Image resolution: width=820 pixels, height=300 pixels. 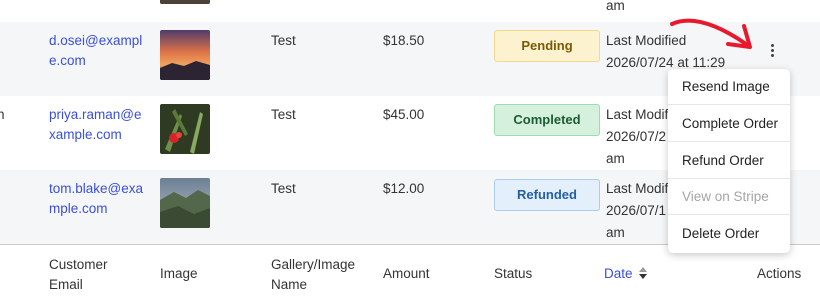 What do you see at coordinates (547, 120) in the screenshot?
I see `status-badge: Completed` at bounding box center [547, 120].